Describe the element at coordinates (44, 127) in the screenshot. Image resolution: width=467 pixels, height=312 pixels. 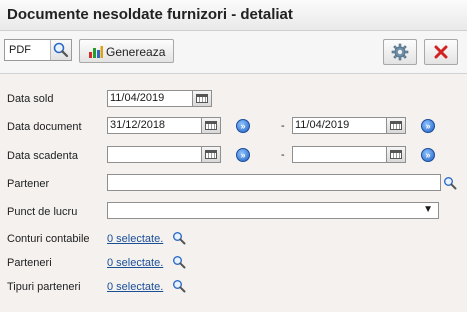
I see `data-document-label: Data document` at that location.